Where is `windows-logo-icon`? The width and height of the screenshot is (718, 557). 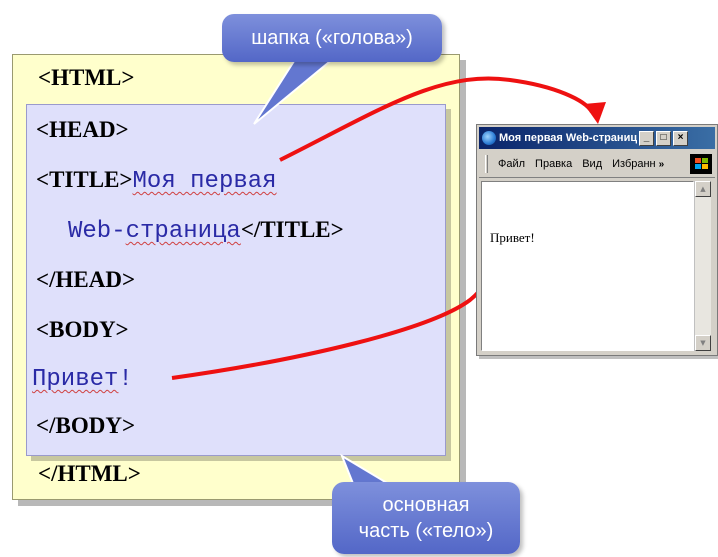
windows-logo-icon is located at coordinates (701, 164).